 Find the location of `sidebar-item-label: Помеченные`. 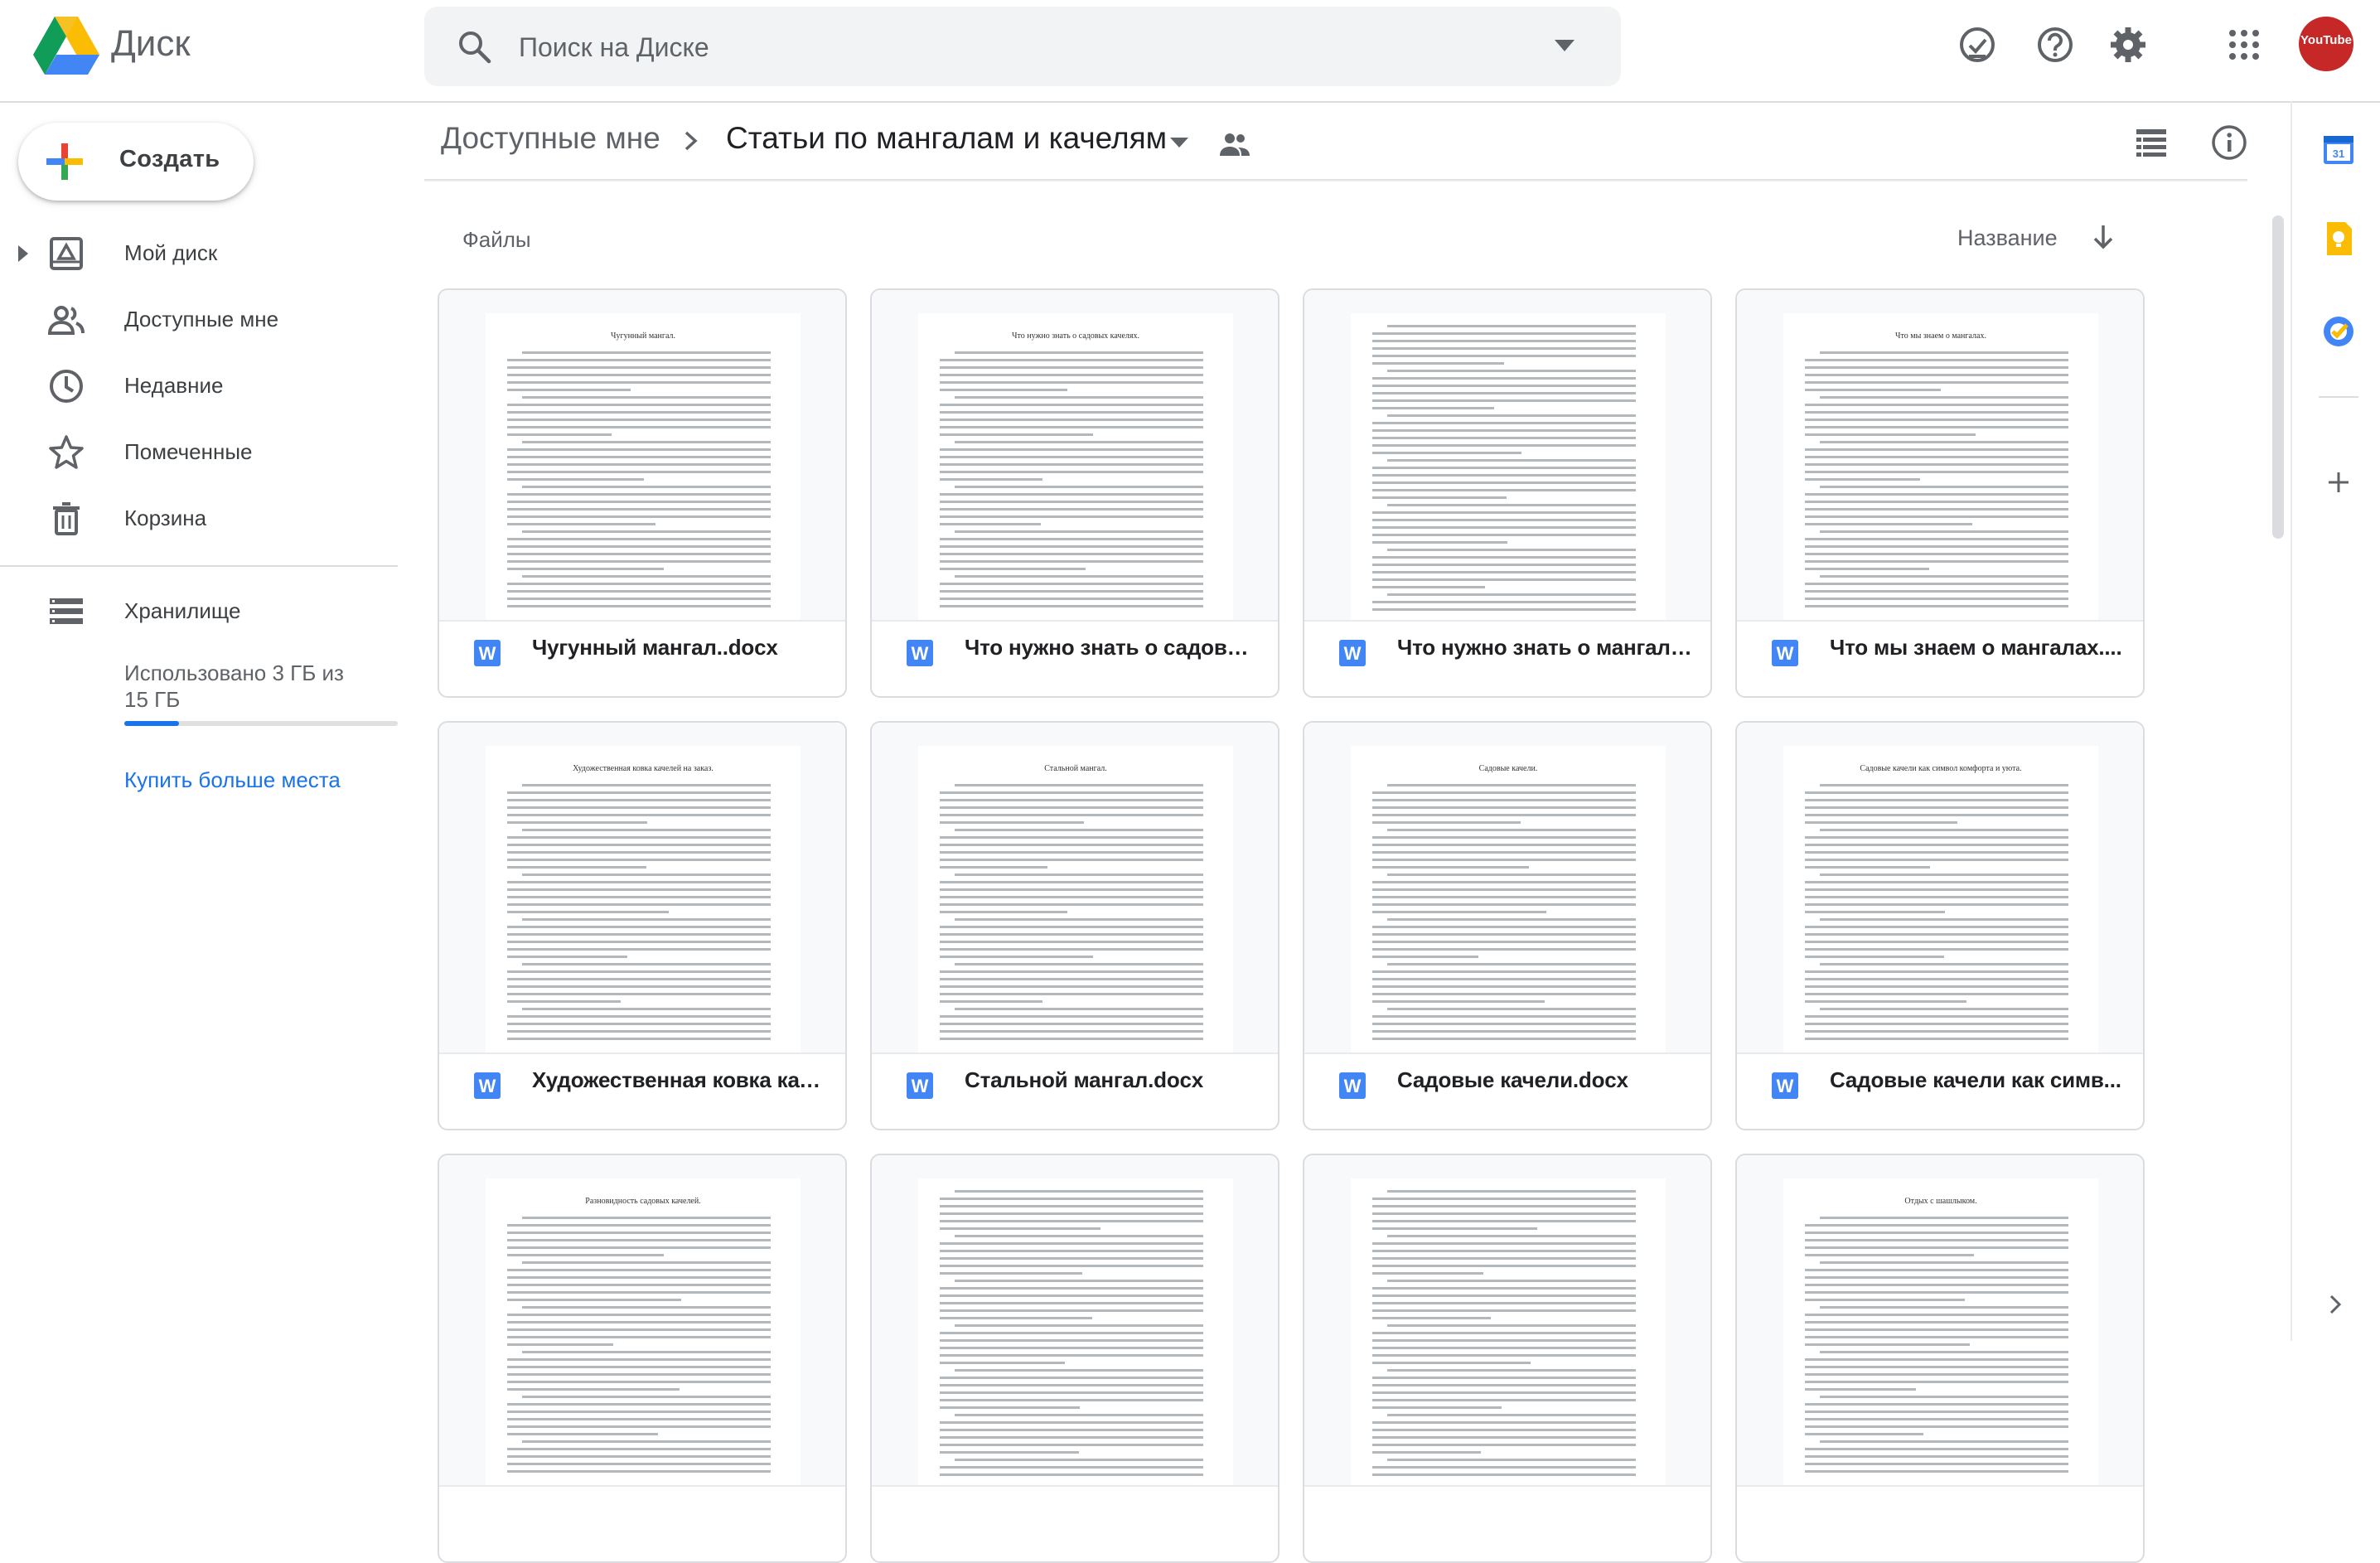

sidebar-item-label: Помеченные is located at coordinates (188, 451).